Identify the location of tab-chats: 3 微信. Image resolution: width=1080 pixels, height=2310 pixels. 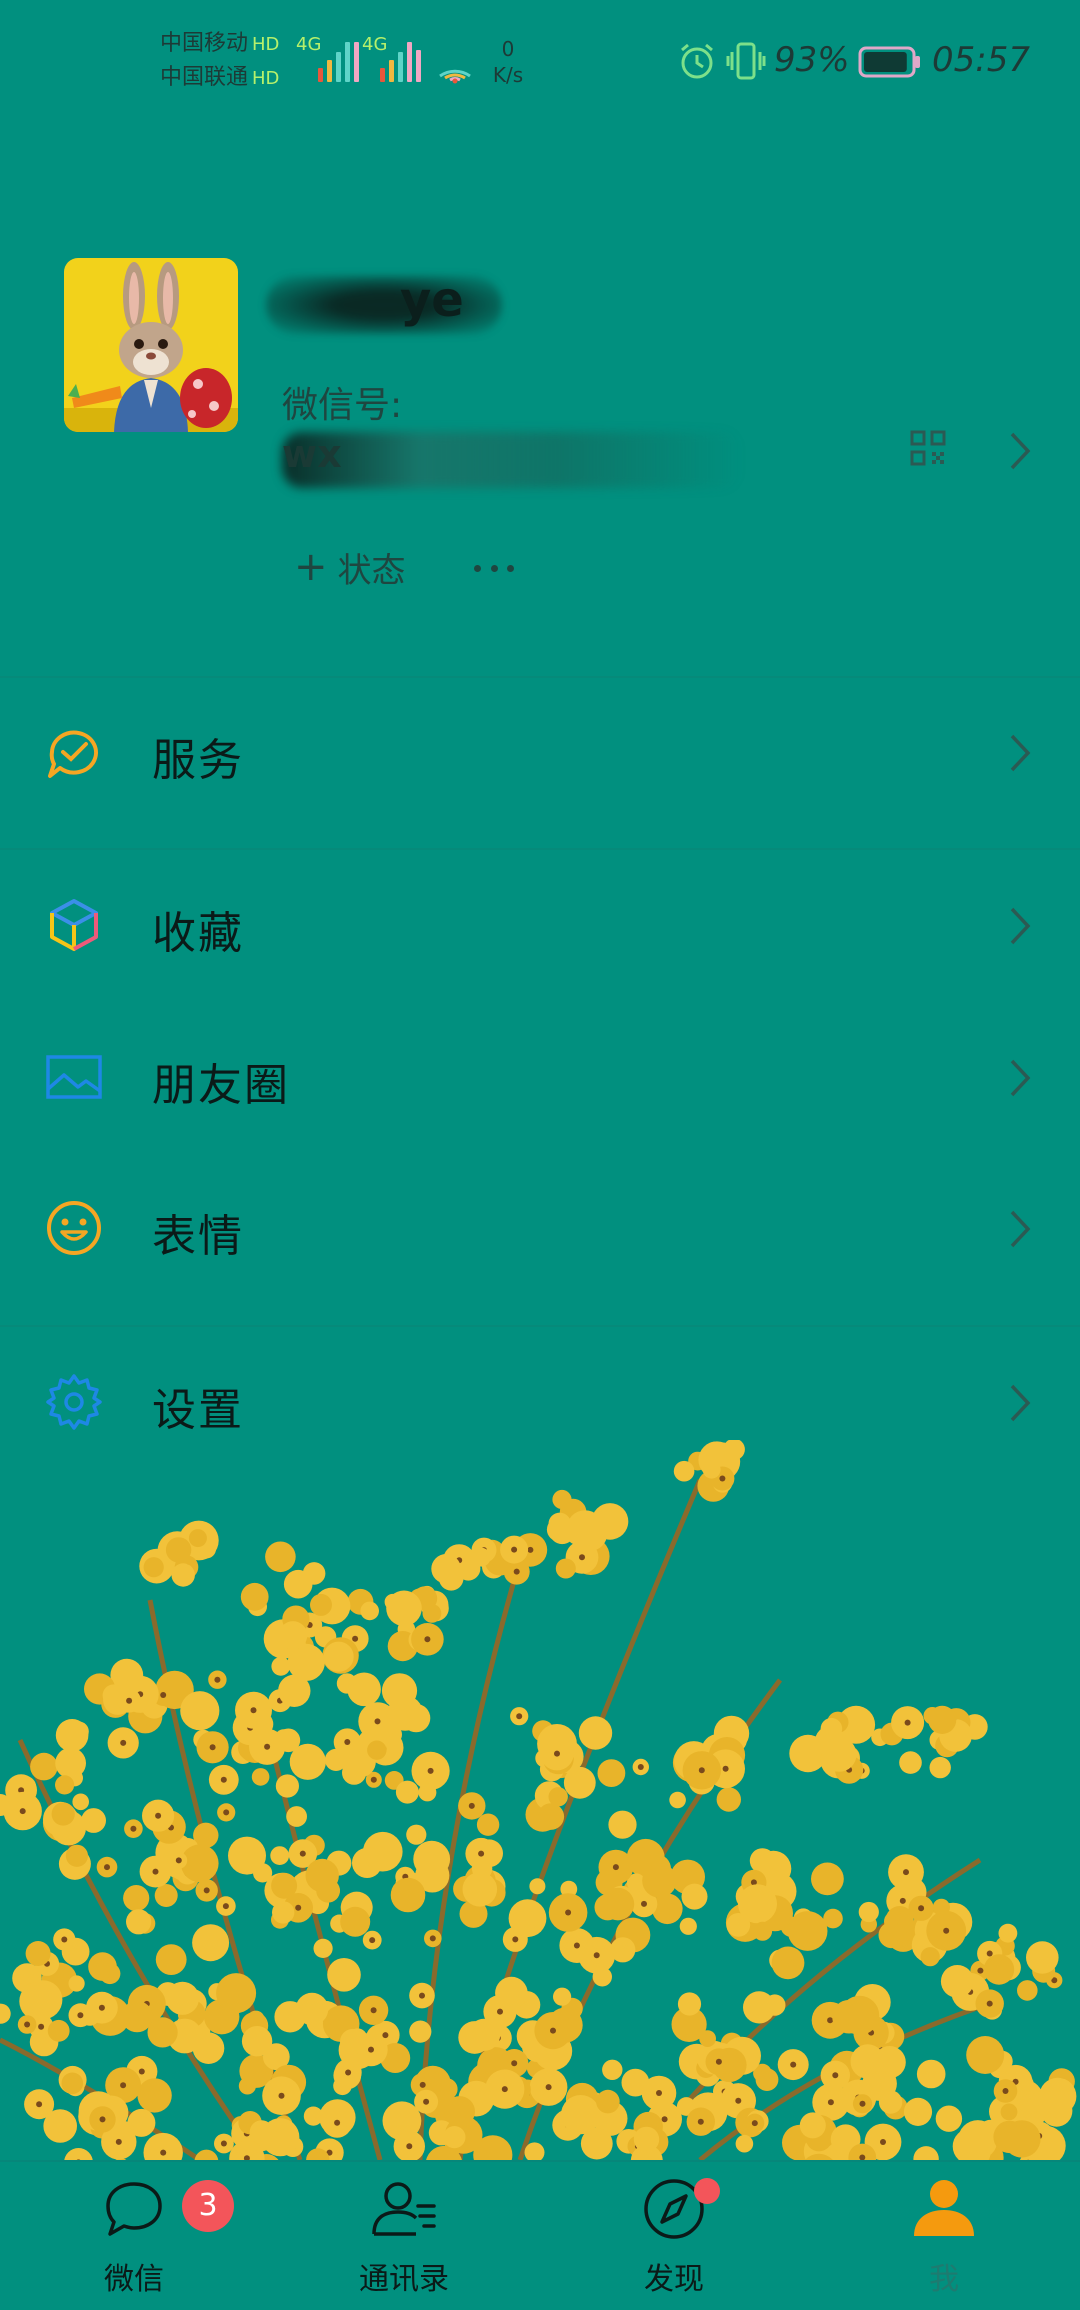
(134, 2236).